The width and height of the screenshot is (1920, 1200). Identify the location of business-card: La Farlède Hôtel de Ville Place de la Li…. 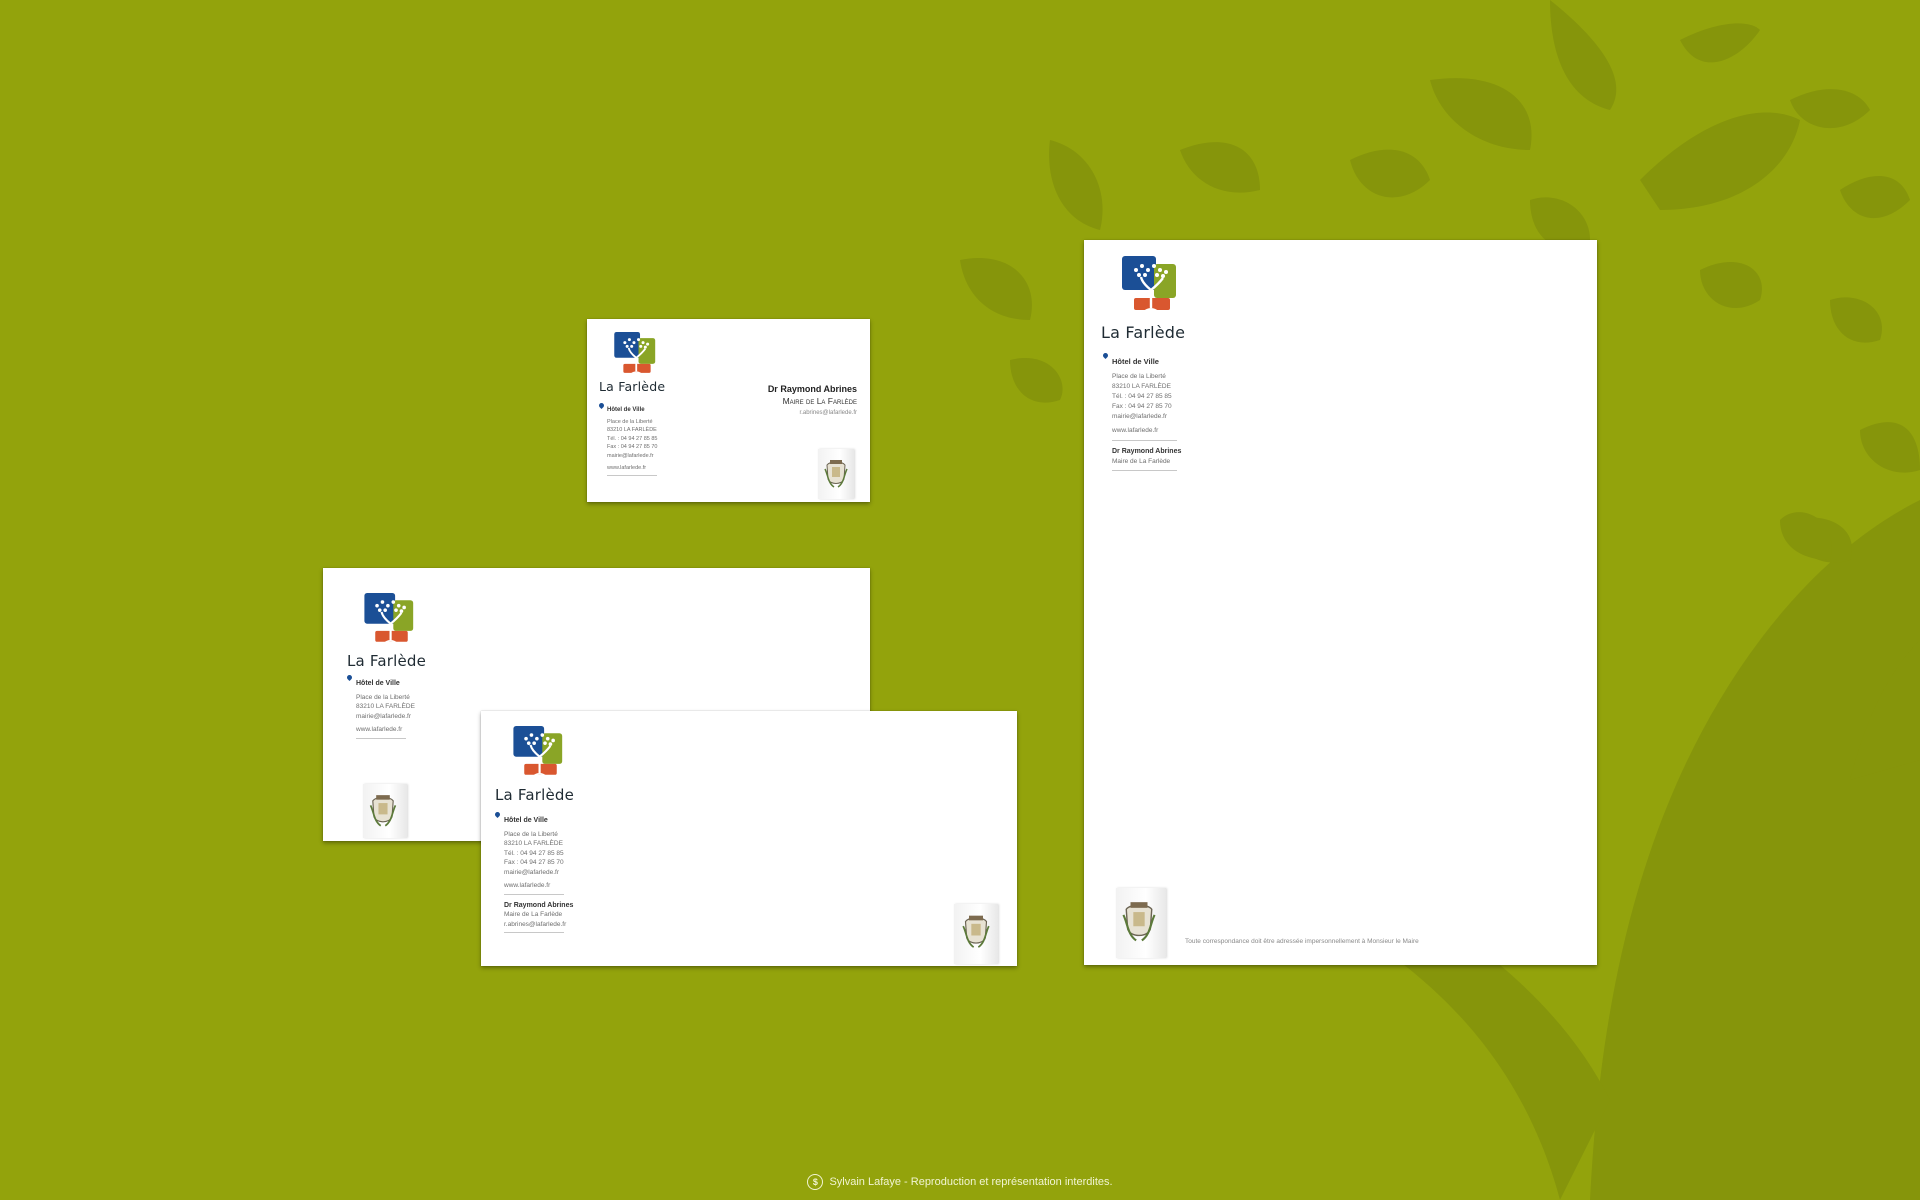
(728, 410).